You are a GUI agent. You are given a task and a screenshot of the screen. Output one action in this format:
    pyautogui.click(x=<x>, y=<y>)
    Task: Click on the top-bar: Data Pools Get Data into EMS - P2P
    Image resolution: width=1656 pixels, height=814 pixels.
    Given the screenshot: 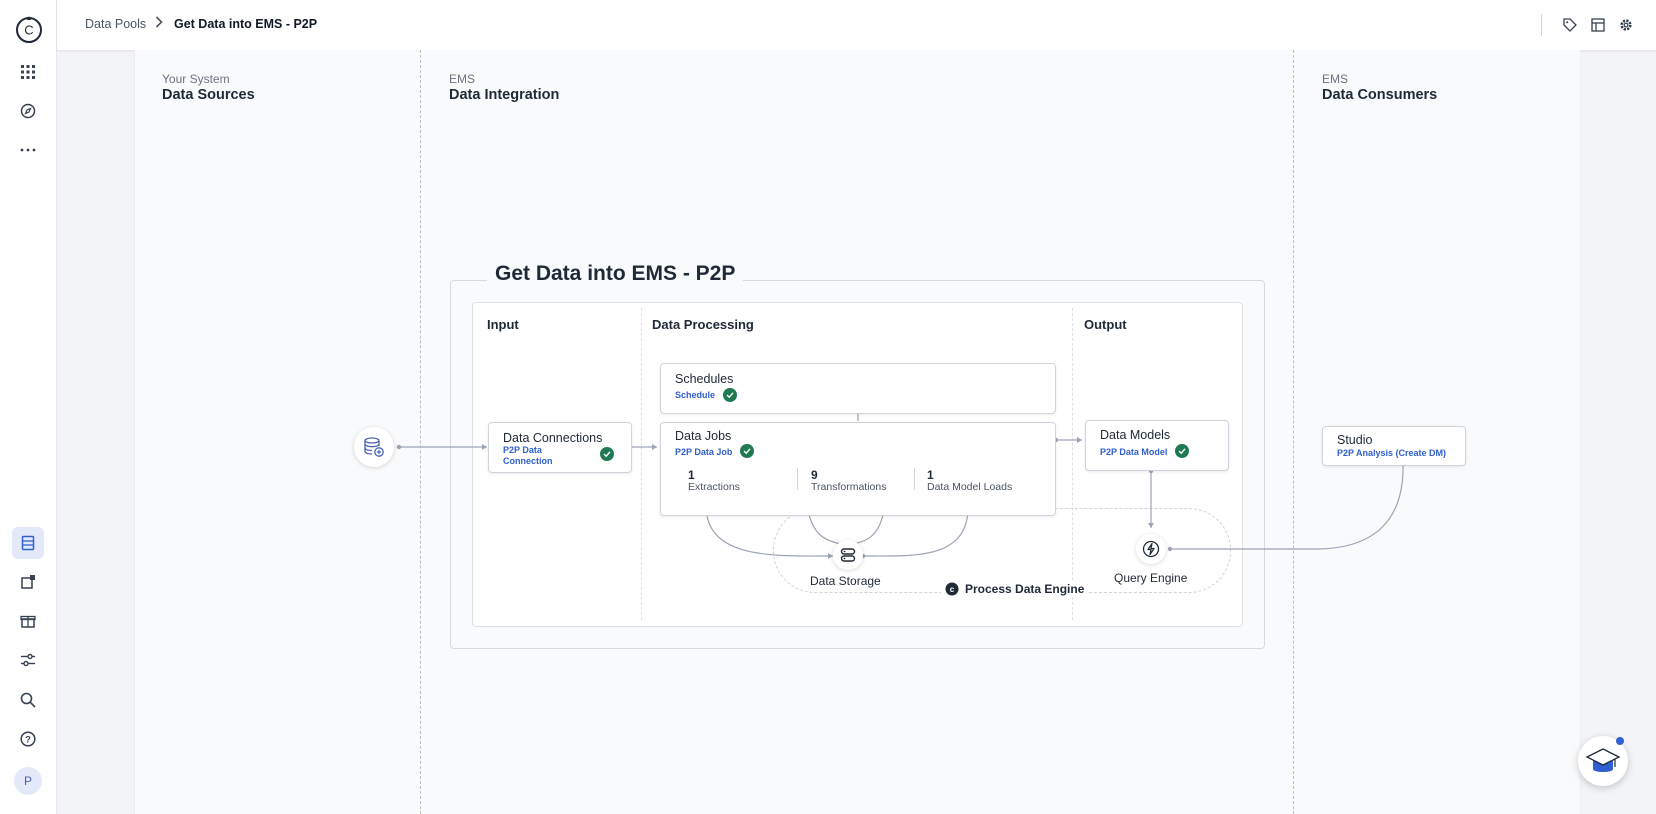 What is the action you would take?
    pyautogui.click(x=856, y=25)
    